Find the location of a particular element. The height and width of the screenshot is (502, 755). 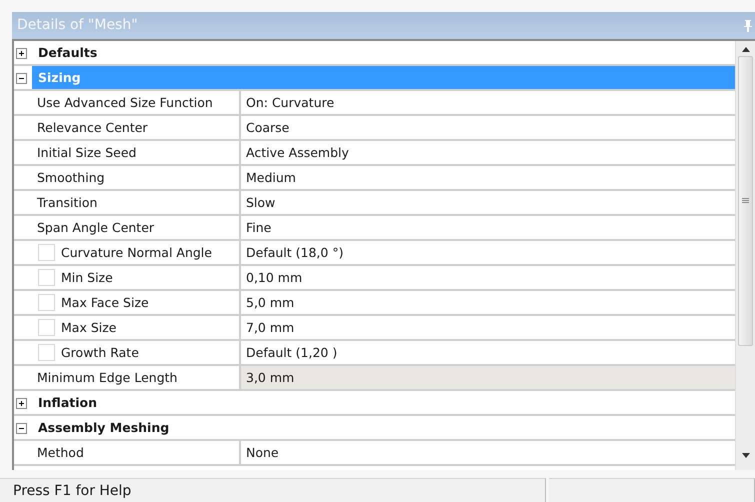

property-value: On: Curvature is located at coordinates (488, 102).